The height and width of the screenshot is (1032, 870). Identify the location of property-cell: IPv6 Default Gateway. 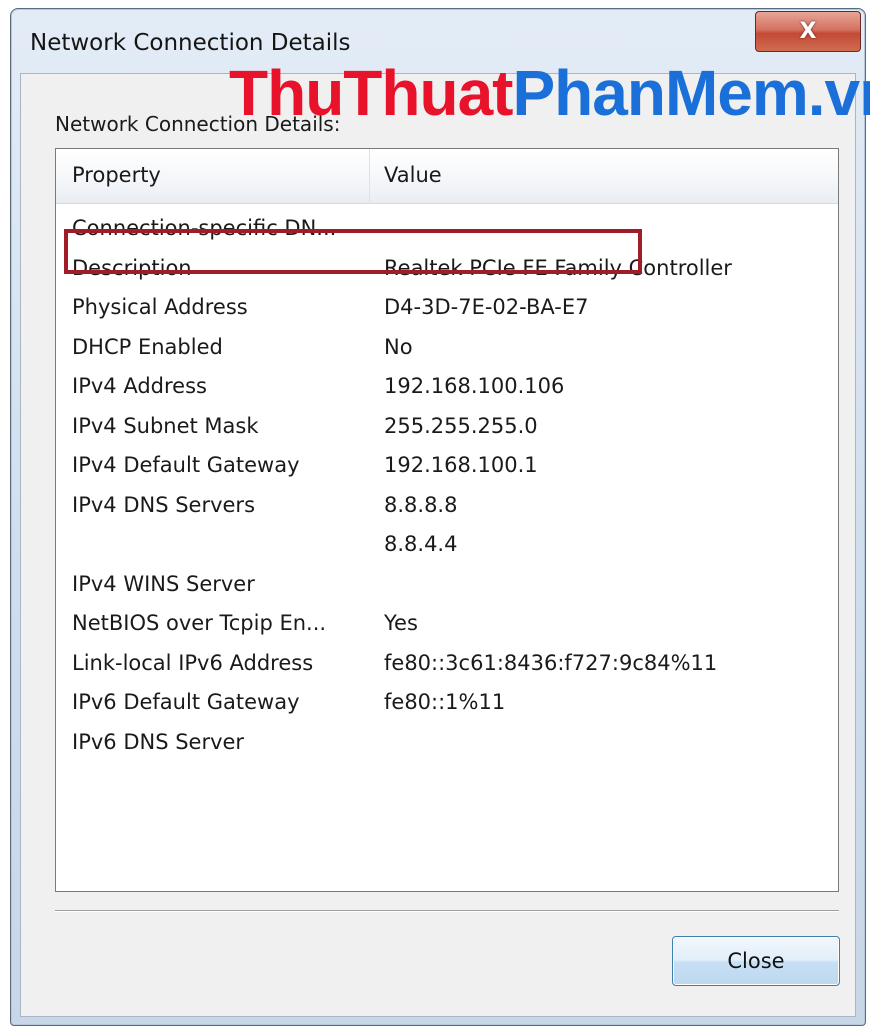
(186, 702).